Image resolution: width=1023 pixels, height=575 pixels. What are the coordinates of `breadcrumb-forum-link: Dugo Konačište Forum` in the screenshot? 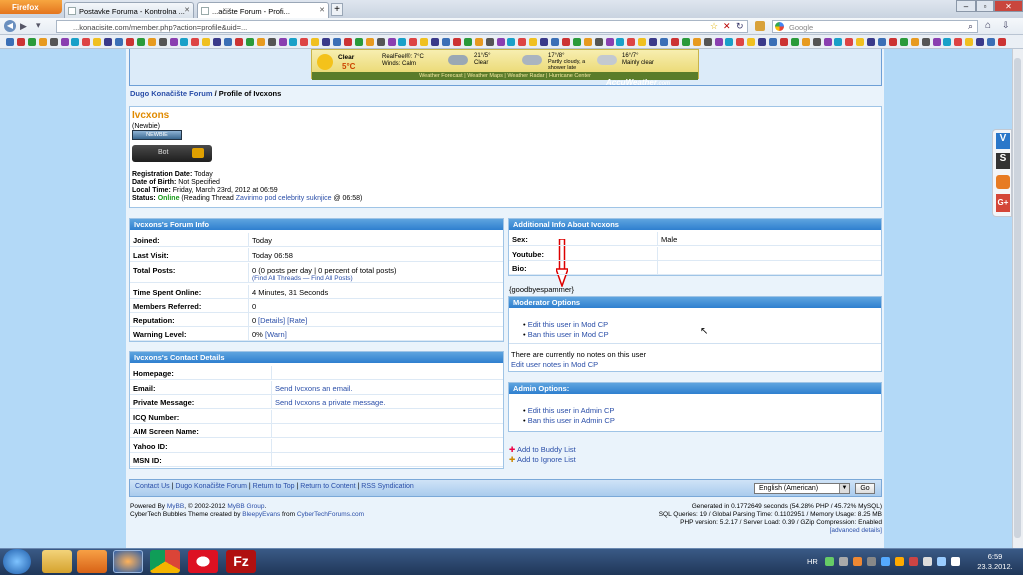 It's located at (171, 93).